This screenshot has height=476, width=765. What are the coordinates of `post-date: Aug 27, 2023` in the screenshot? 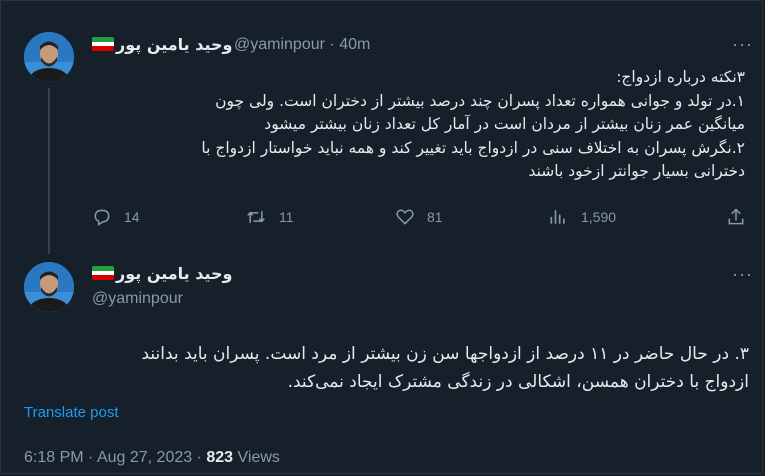 It's located at (144, 457).